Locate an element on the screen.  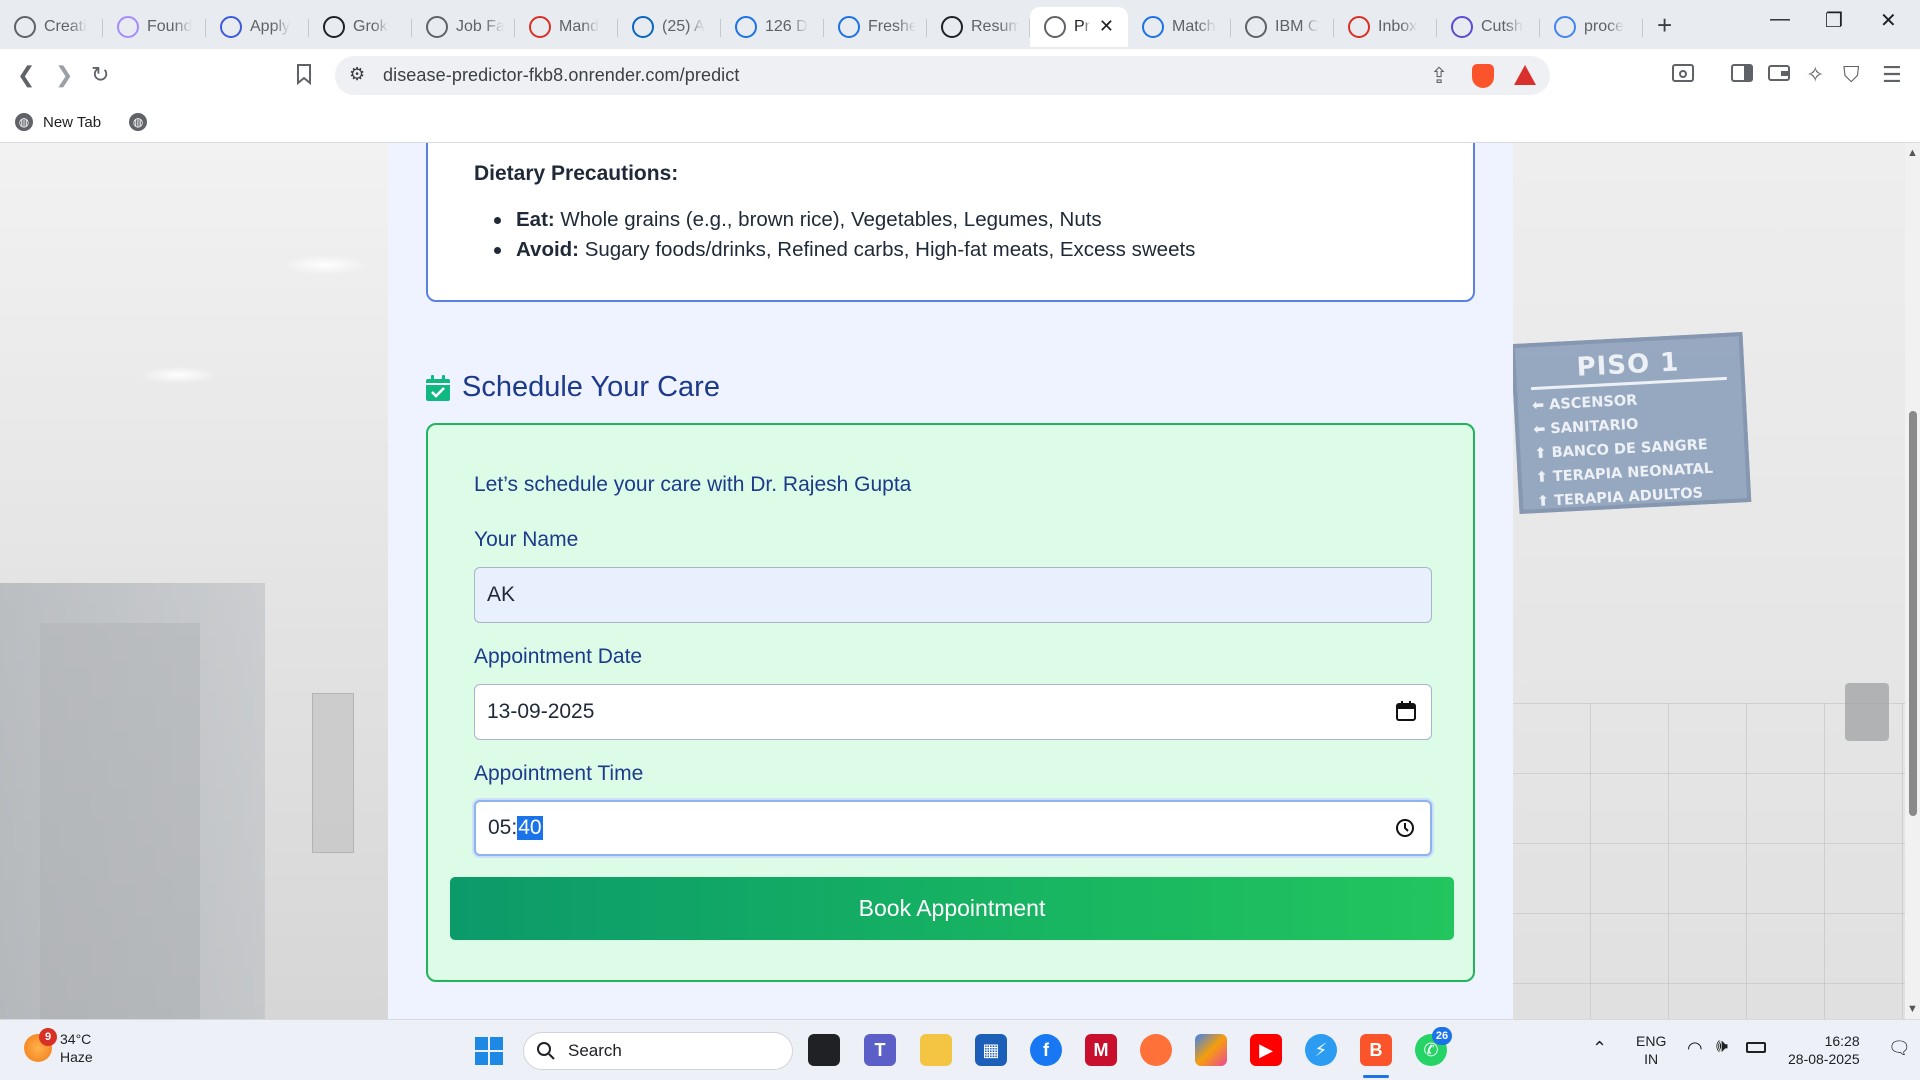
sidebar-icon is located at coordinates (1742, 75).